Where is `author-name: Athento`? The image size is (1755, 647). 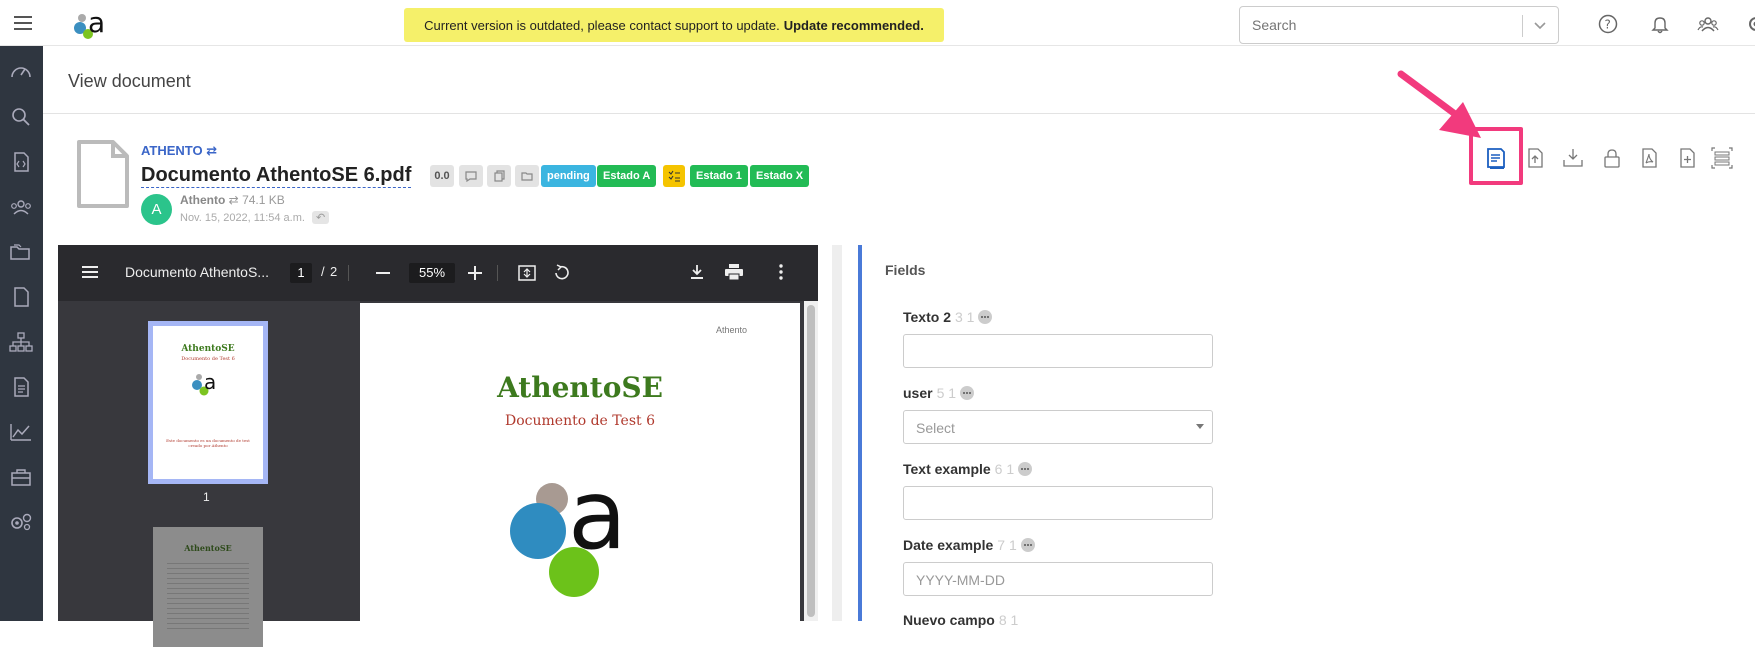
author-name: Athento is located at coordinates (202, 200).